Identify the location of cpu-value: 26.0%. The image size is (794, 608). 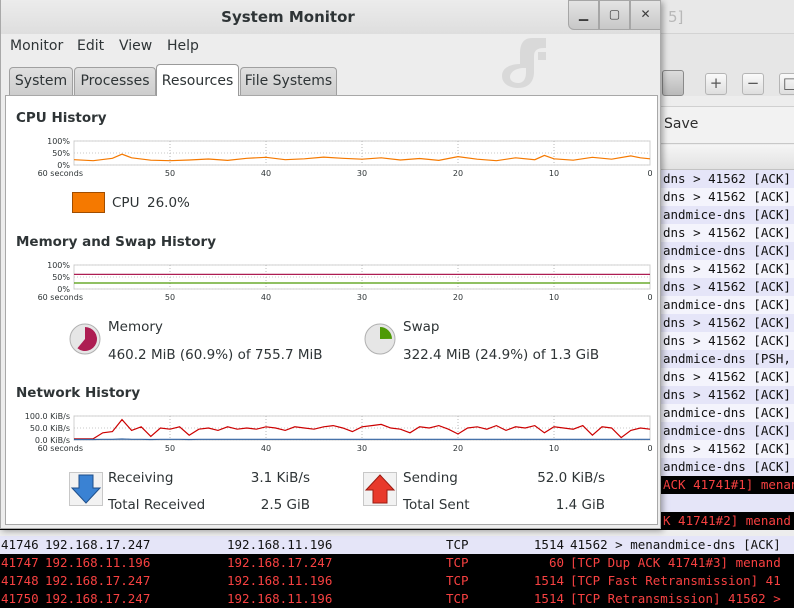
(168, 203).